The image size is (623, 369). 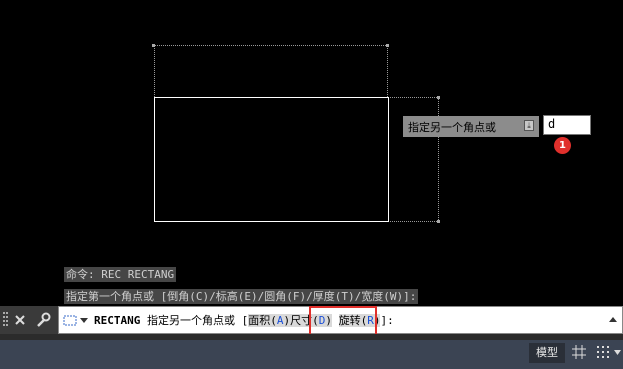 What do you see at coordinates (197, 320) in the screenshot?
I see `command-prompt: 指定另一个角点或 [` at bounding box center [197, 320].